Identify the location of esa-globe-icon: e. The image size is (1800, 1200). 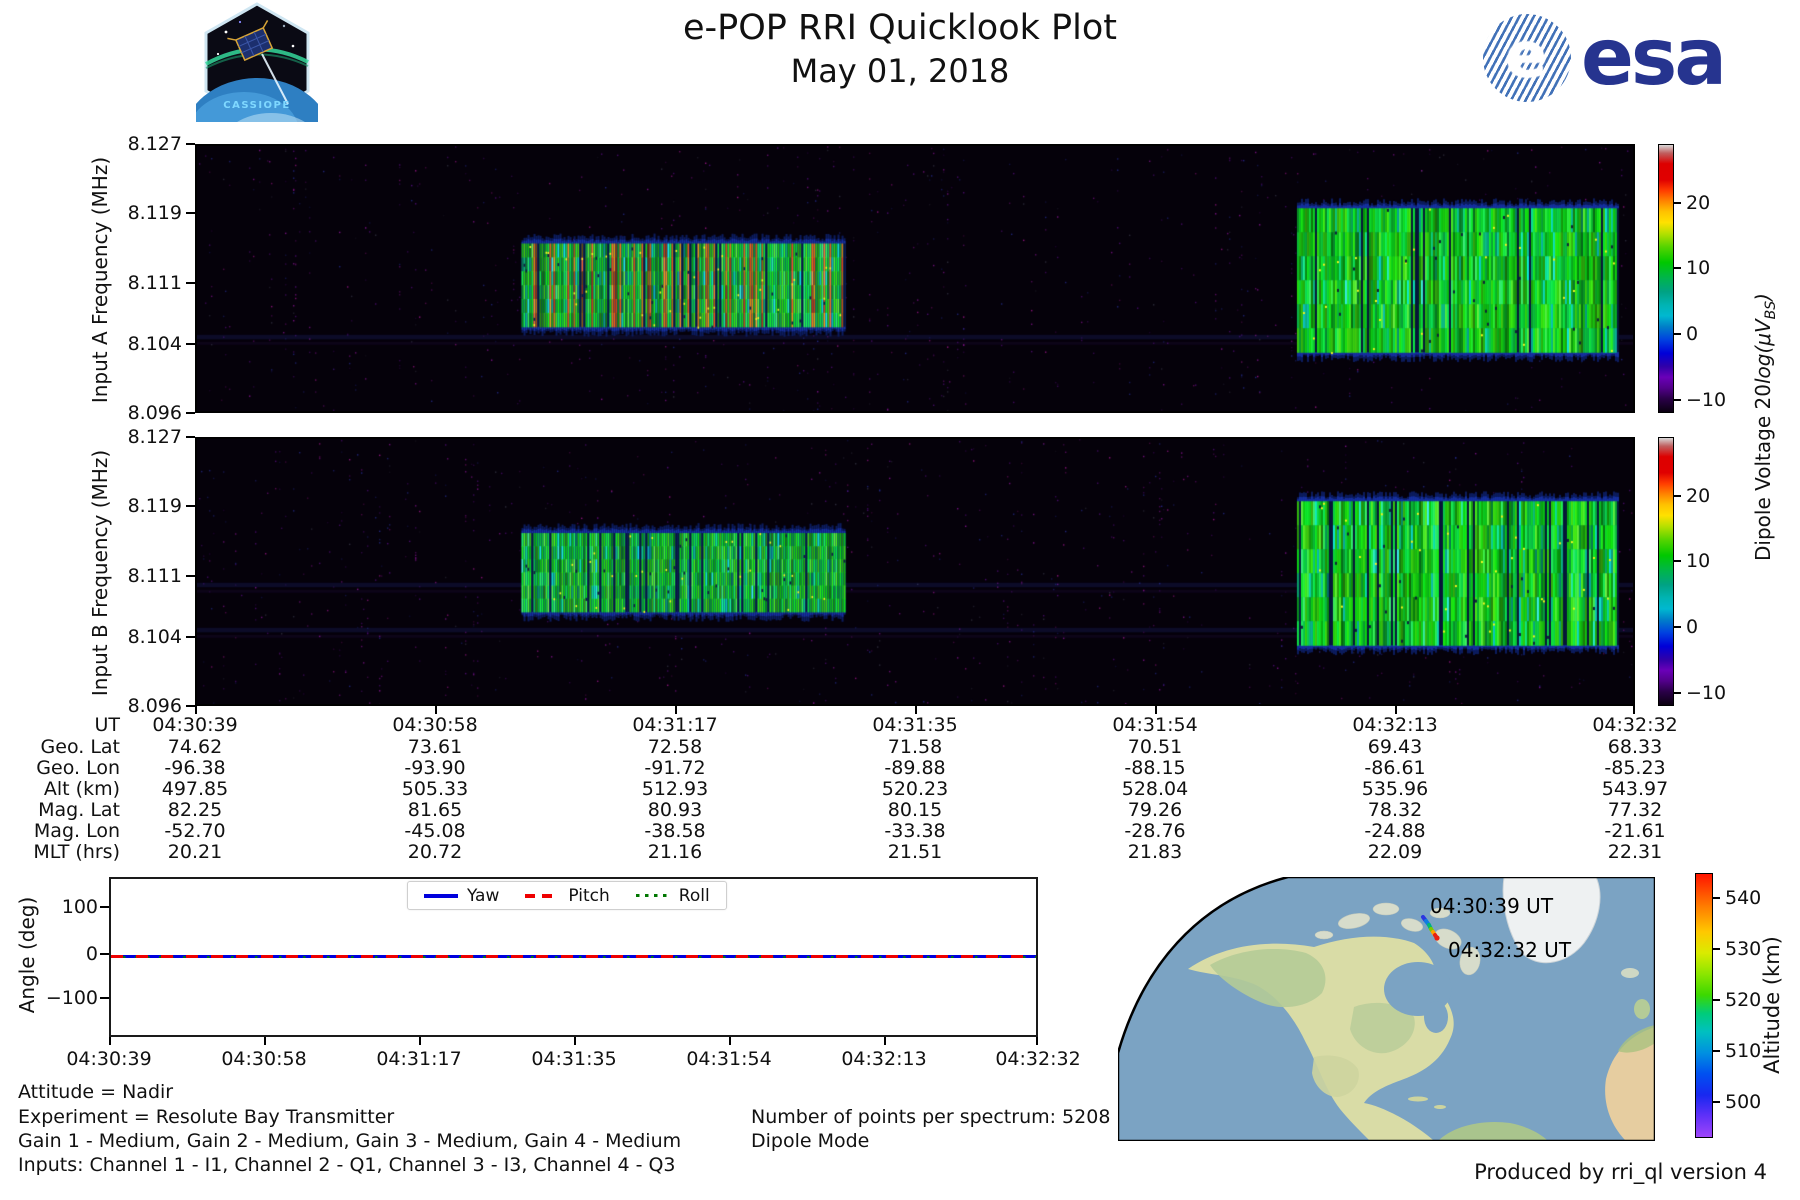
(1527, 58).